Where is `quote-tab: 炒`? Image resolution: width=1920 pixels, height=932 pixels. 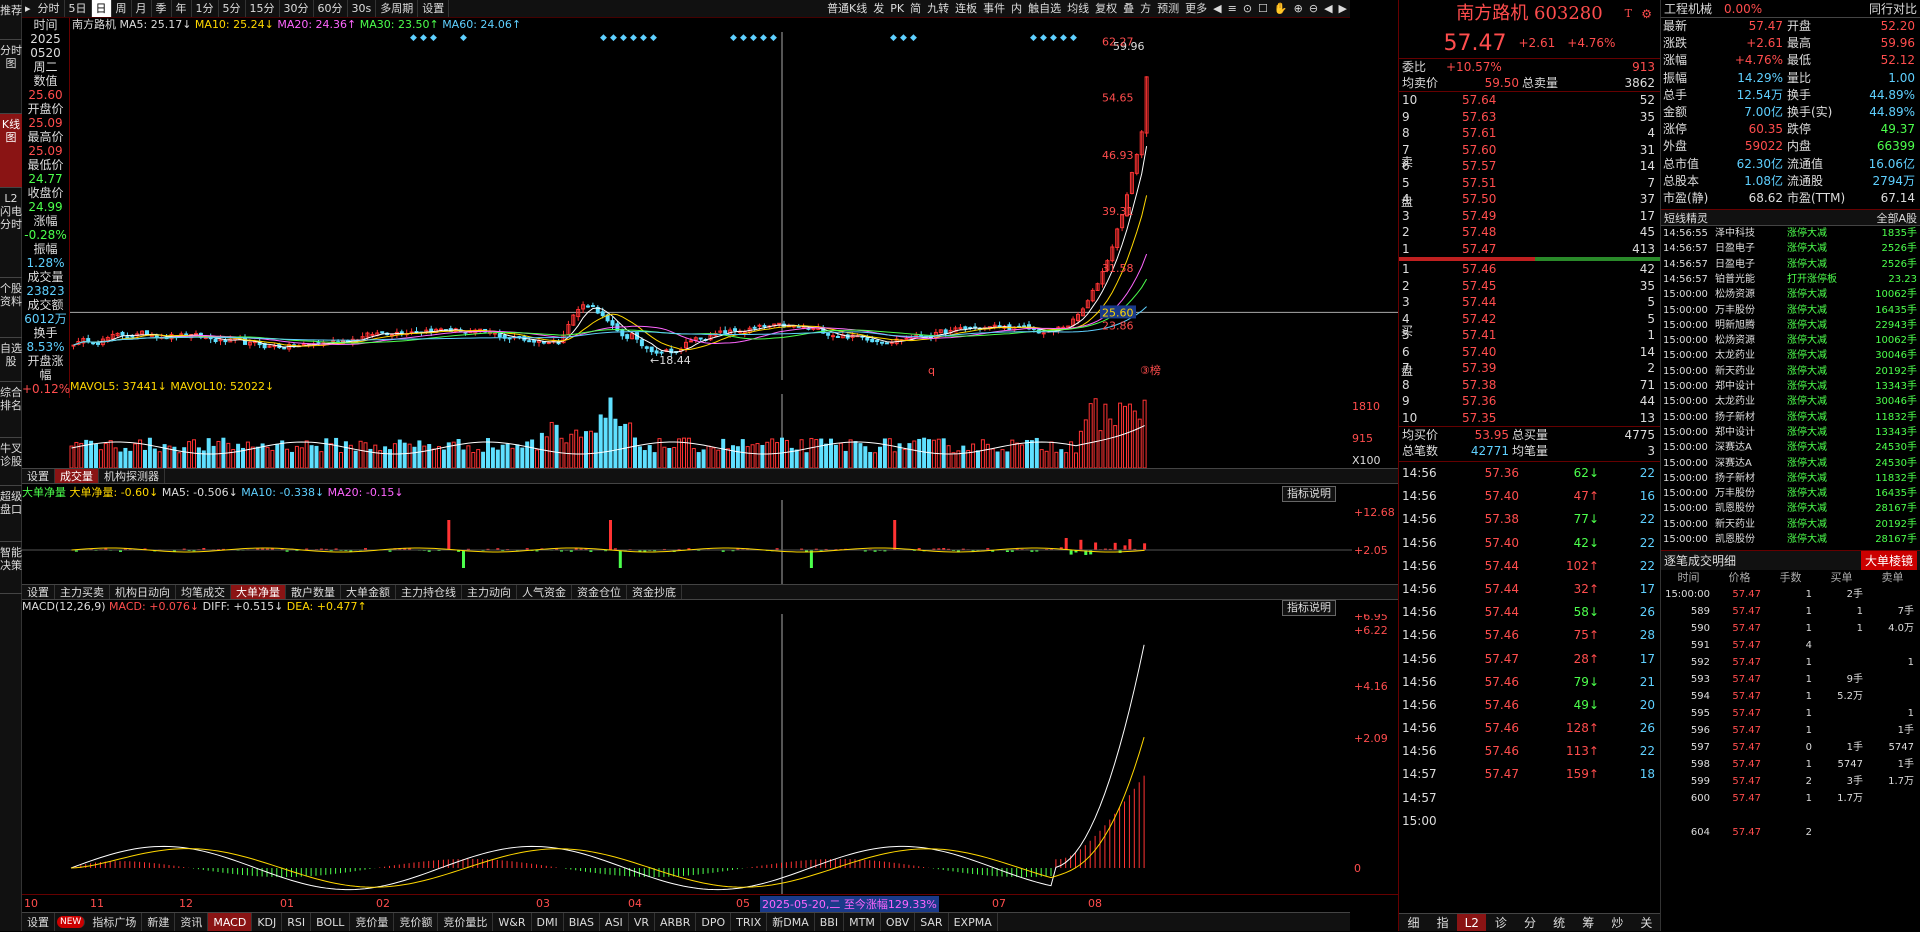
quote-tab: 炒 is located at coordinates (1617, 922).